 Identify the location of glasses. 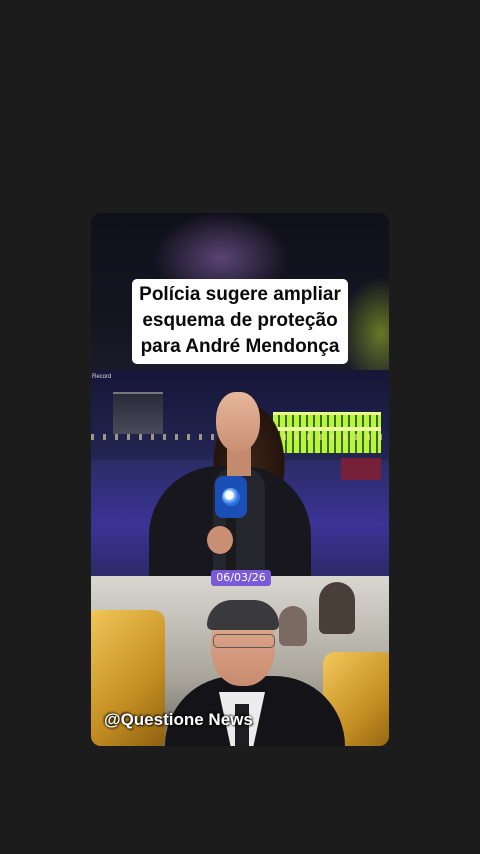
(244, 641).